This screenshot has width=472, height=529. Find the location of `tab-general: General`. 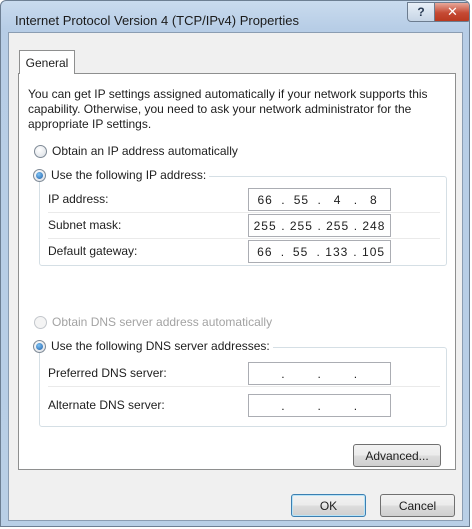

tab-general: General is located at coordinates (47, 62).